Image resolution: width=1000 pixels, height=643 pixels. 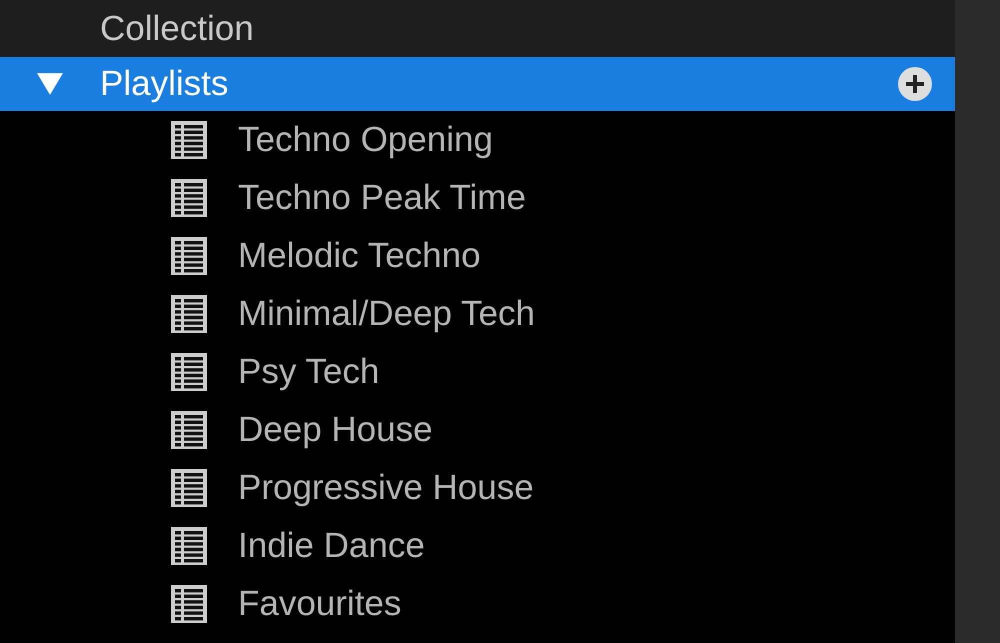 What do you see at coordinates (477, 604) in the screenshot?
I see `playlist-item: Favourites` at bounding box center [477, 604].